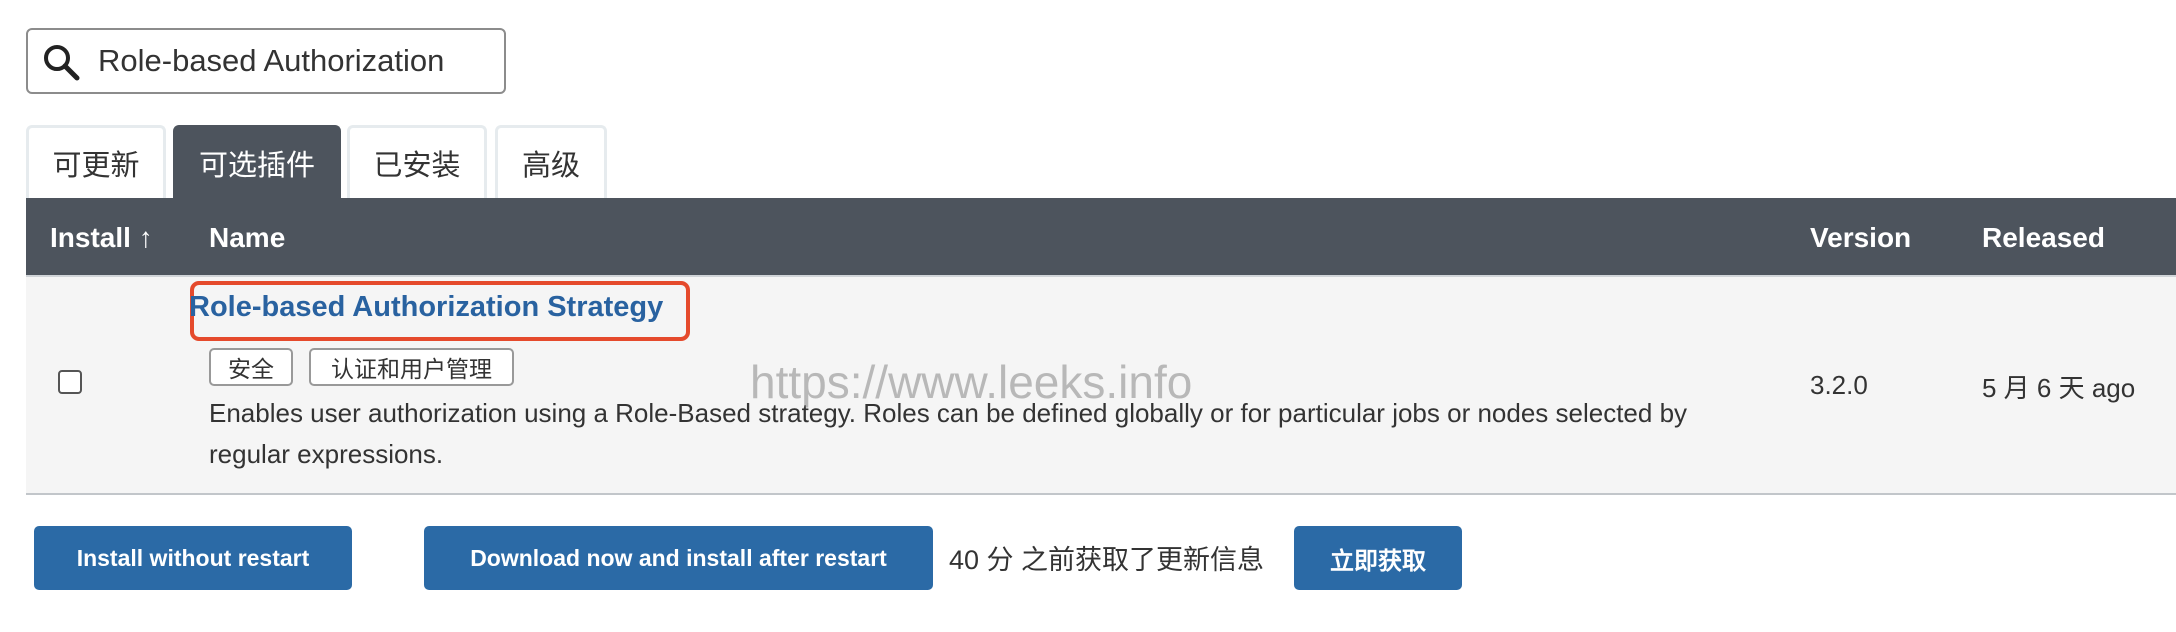 The height and width of the screenshot is (632, 2176). What do you see at coordinates (251, 367) in the screenshot?
I see `tag-security: 安全` at bounding box center [251, 367].